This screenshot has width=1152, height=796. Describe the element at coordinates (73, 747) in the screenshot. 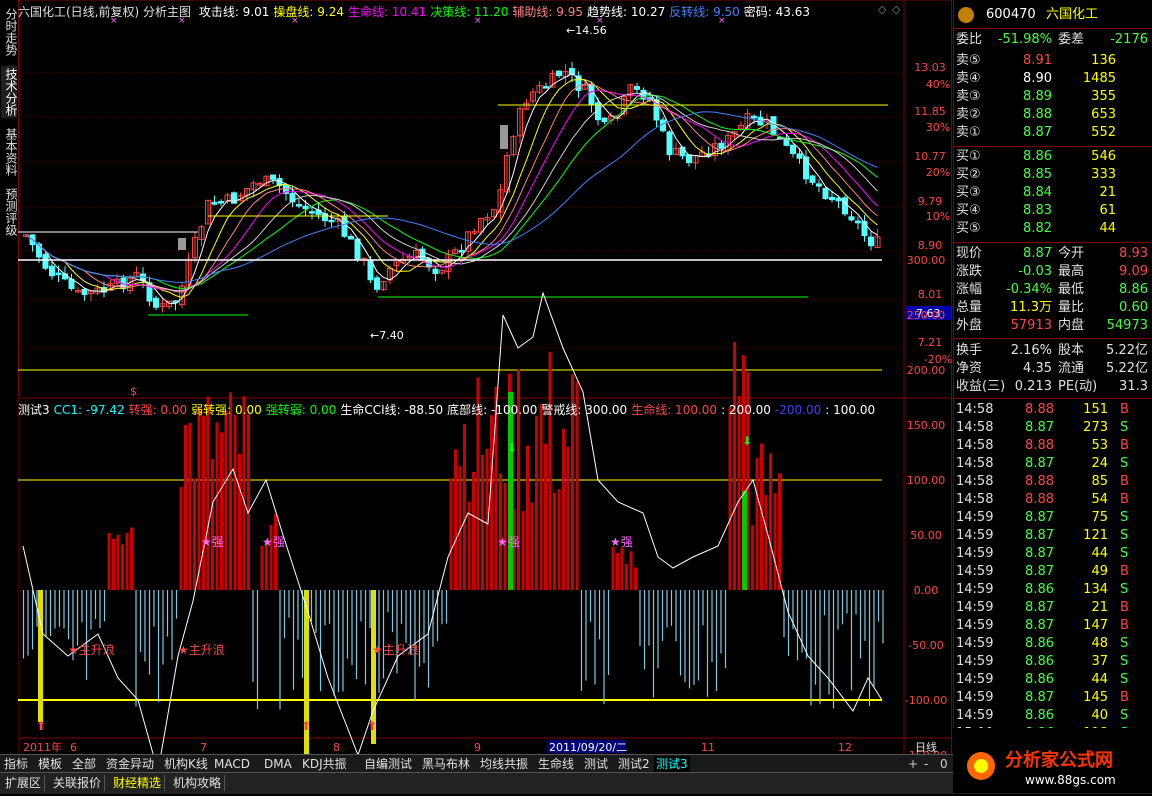

I see `date-label: 6` at that location.